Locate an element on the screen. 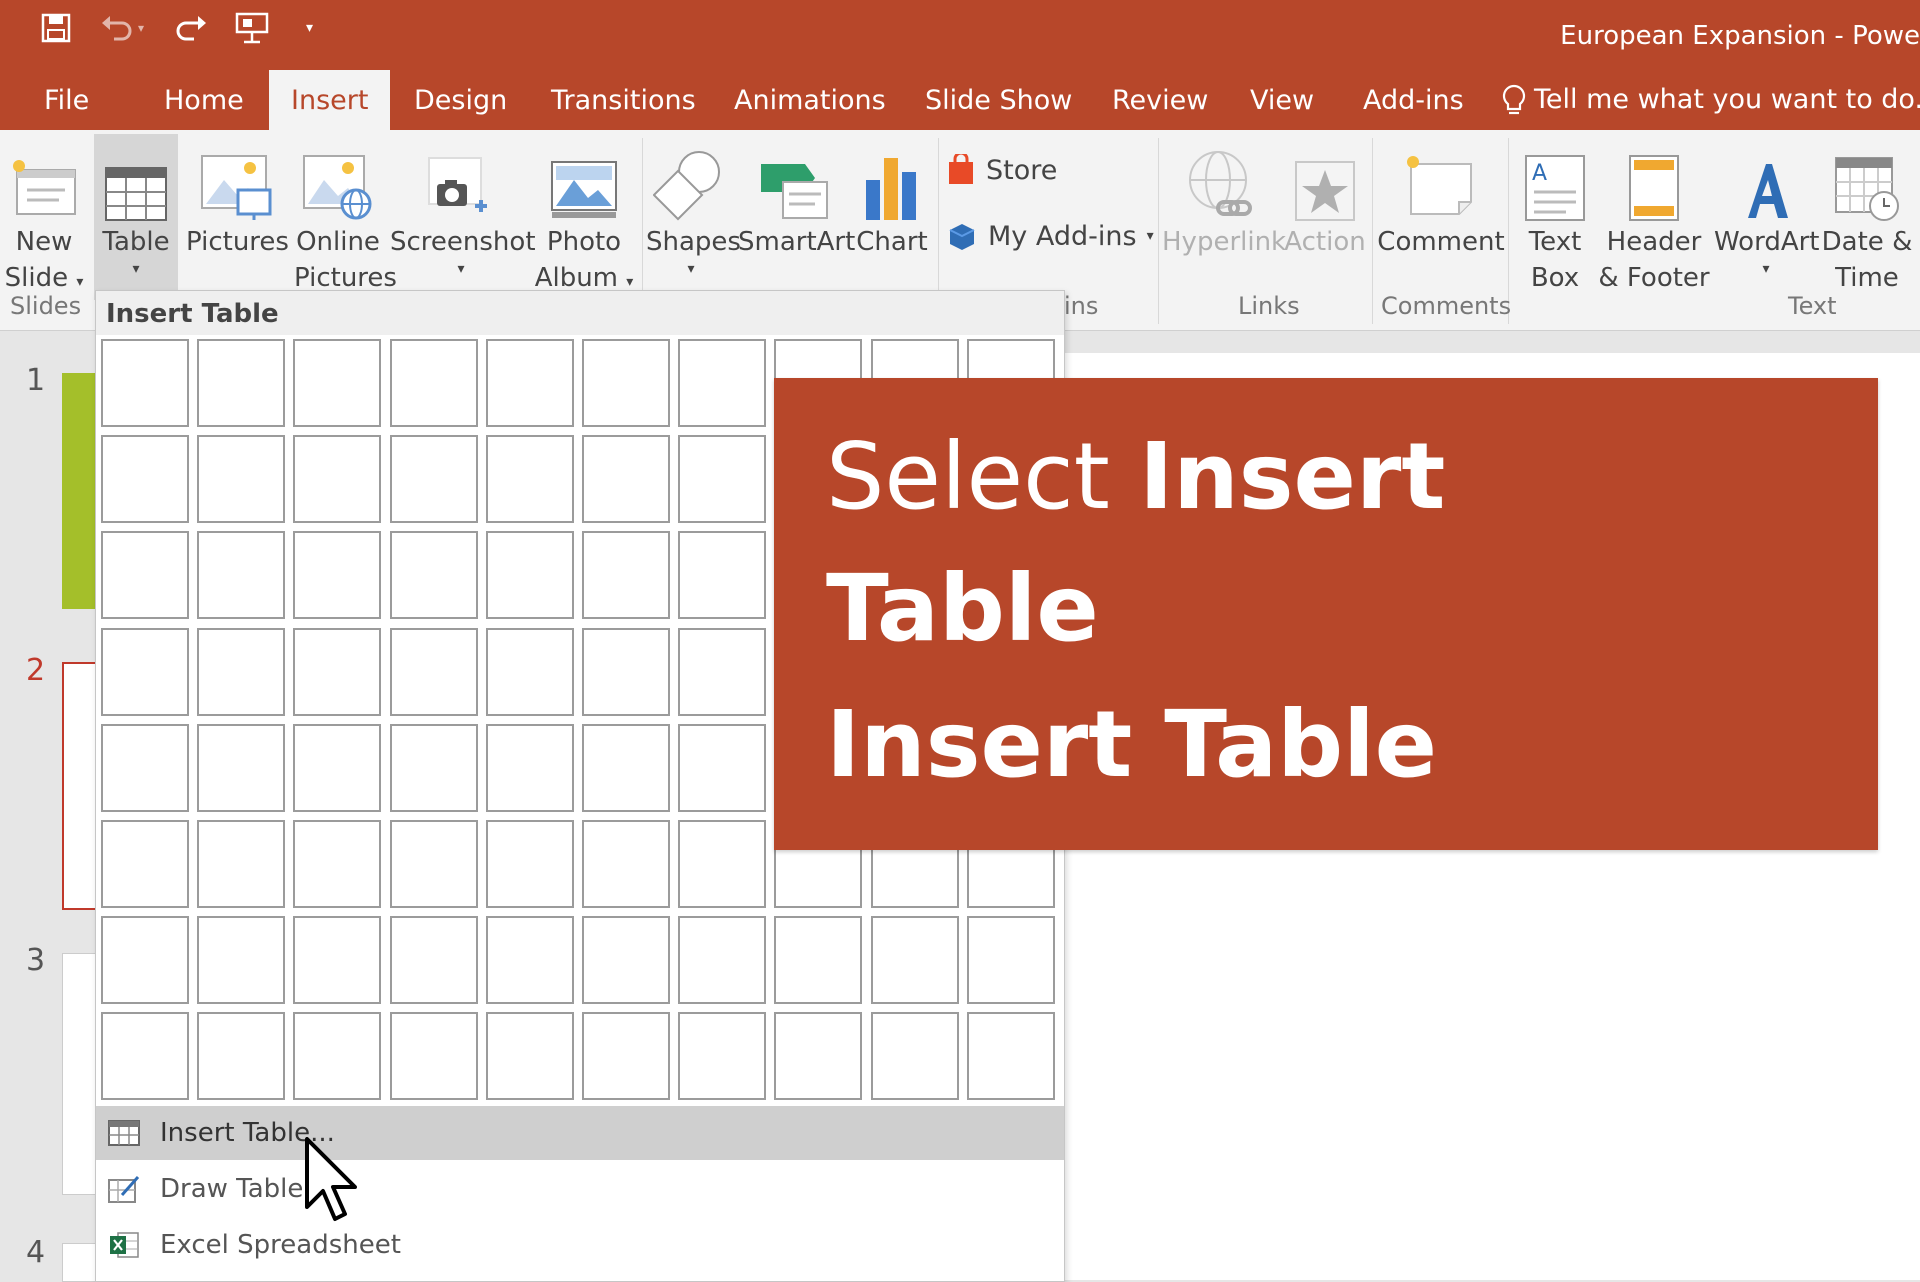  save-button is located at coordinates (56, 28).